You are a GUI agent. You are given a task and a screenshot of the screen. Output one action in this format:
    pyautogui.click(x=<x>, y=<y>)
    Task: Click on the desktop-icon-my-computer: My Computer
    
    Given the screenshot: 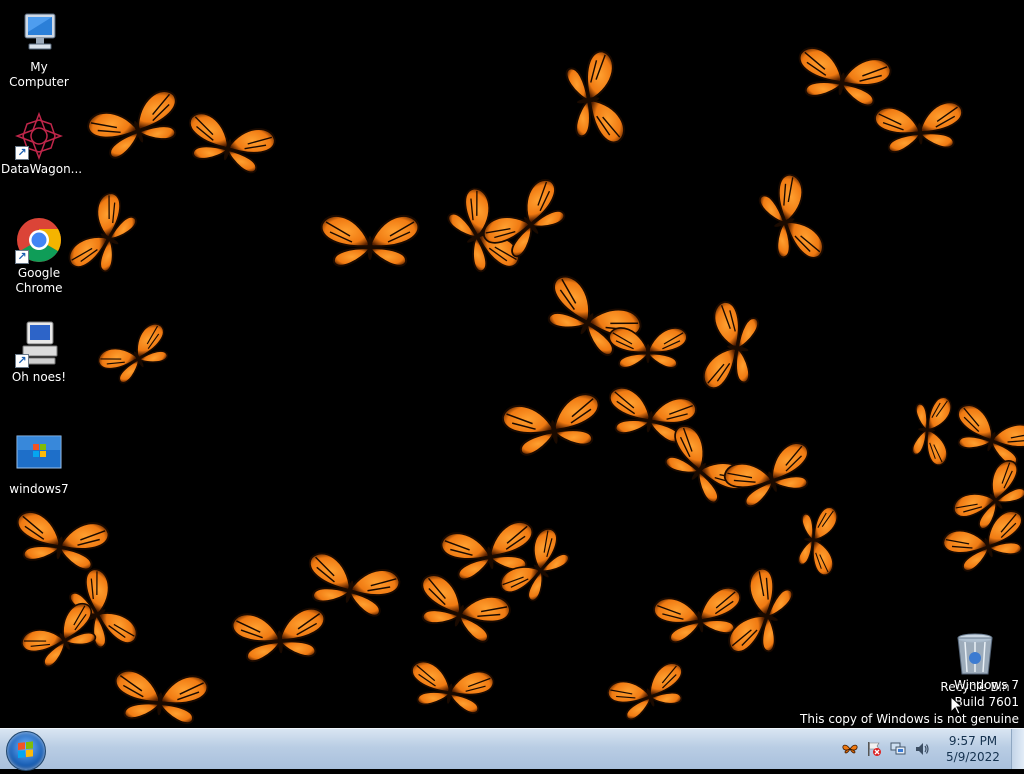 What is the action you would take?
    pyautogui.click(x=39, y=50)
    